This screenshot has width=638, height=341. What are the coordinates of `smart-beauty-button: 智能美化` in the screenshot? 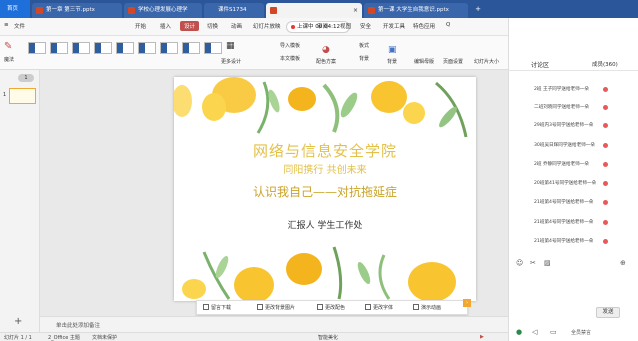 It's located at (328, 337).